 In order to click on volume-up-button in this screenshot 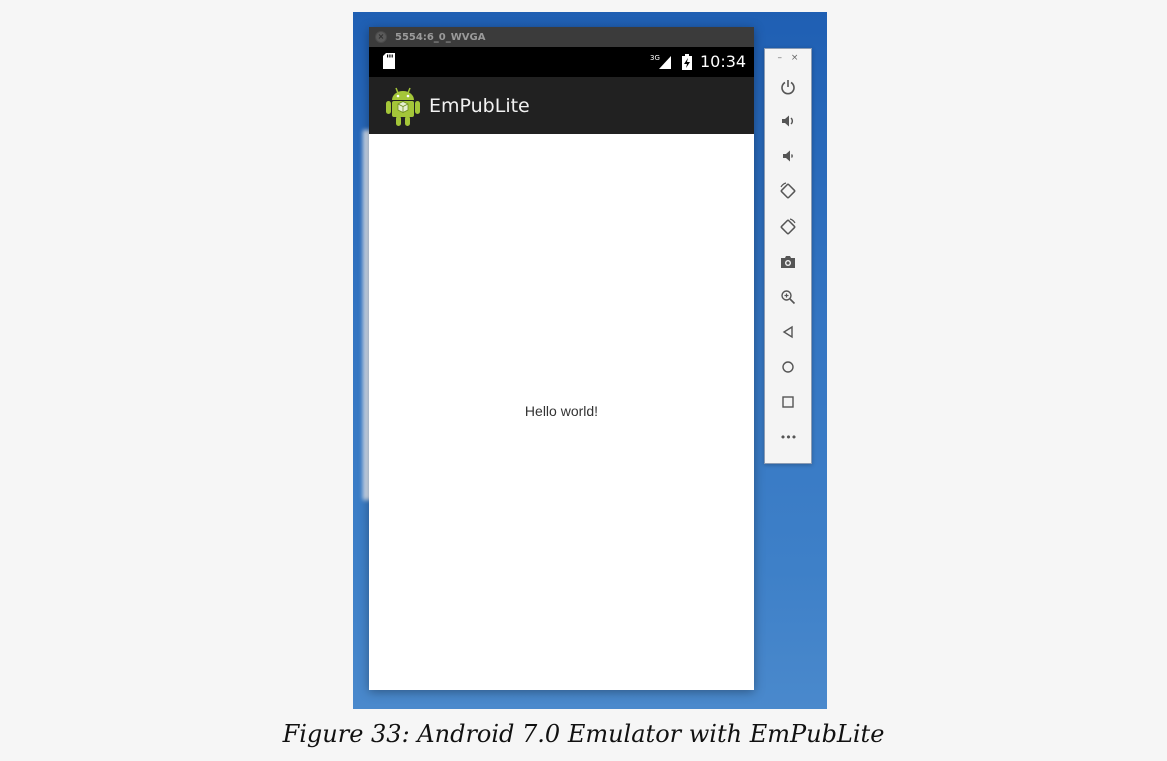, I will do `click(788, 121)`.